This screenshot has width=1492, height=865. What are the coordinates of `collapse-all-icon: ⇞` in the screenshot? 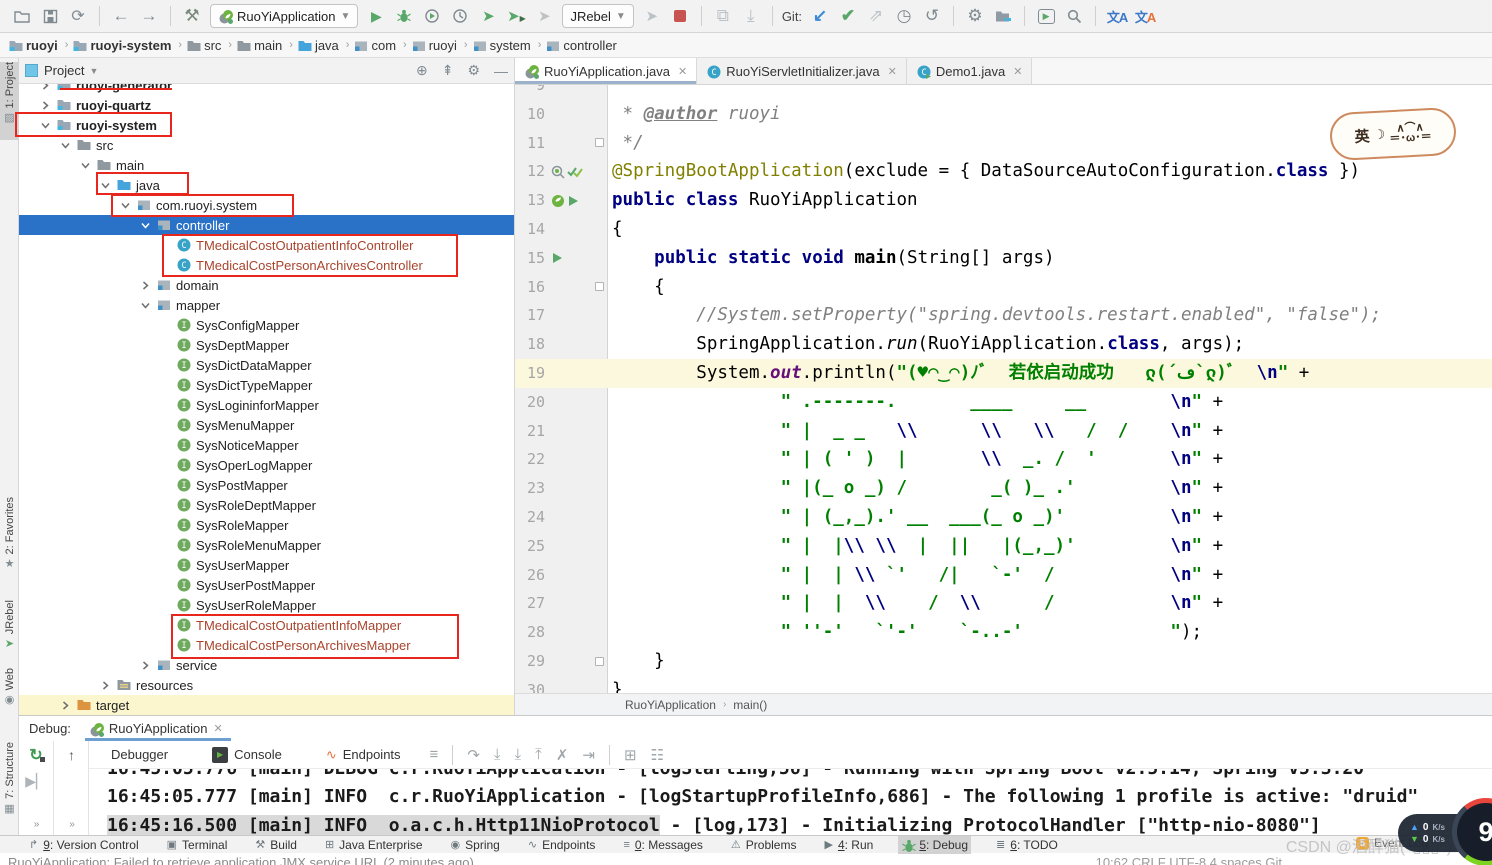 It's located at (448, 70).